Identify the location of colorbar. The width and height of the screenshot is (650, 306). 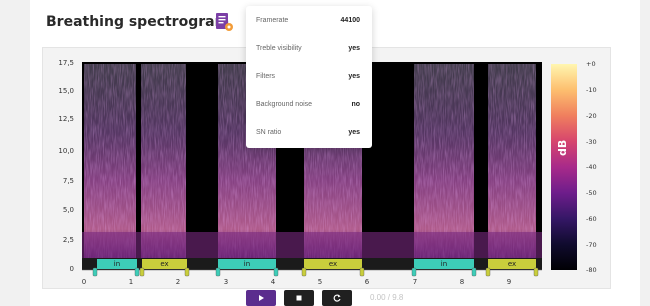
(564, 167).